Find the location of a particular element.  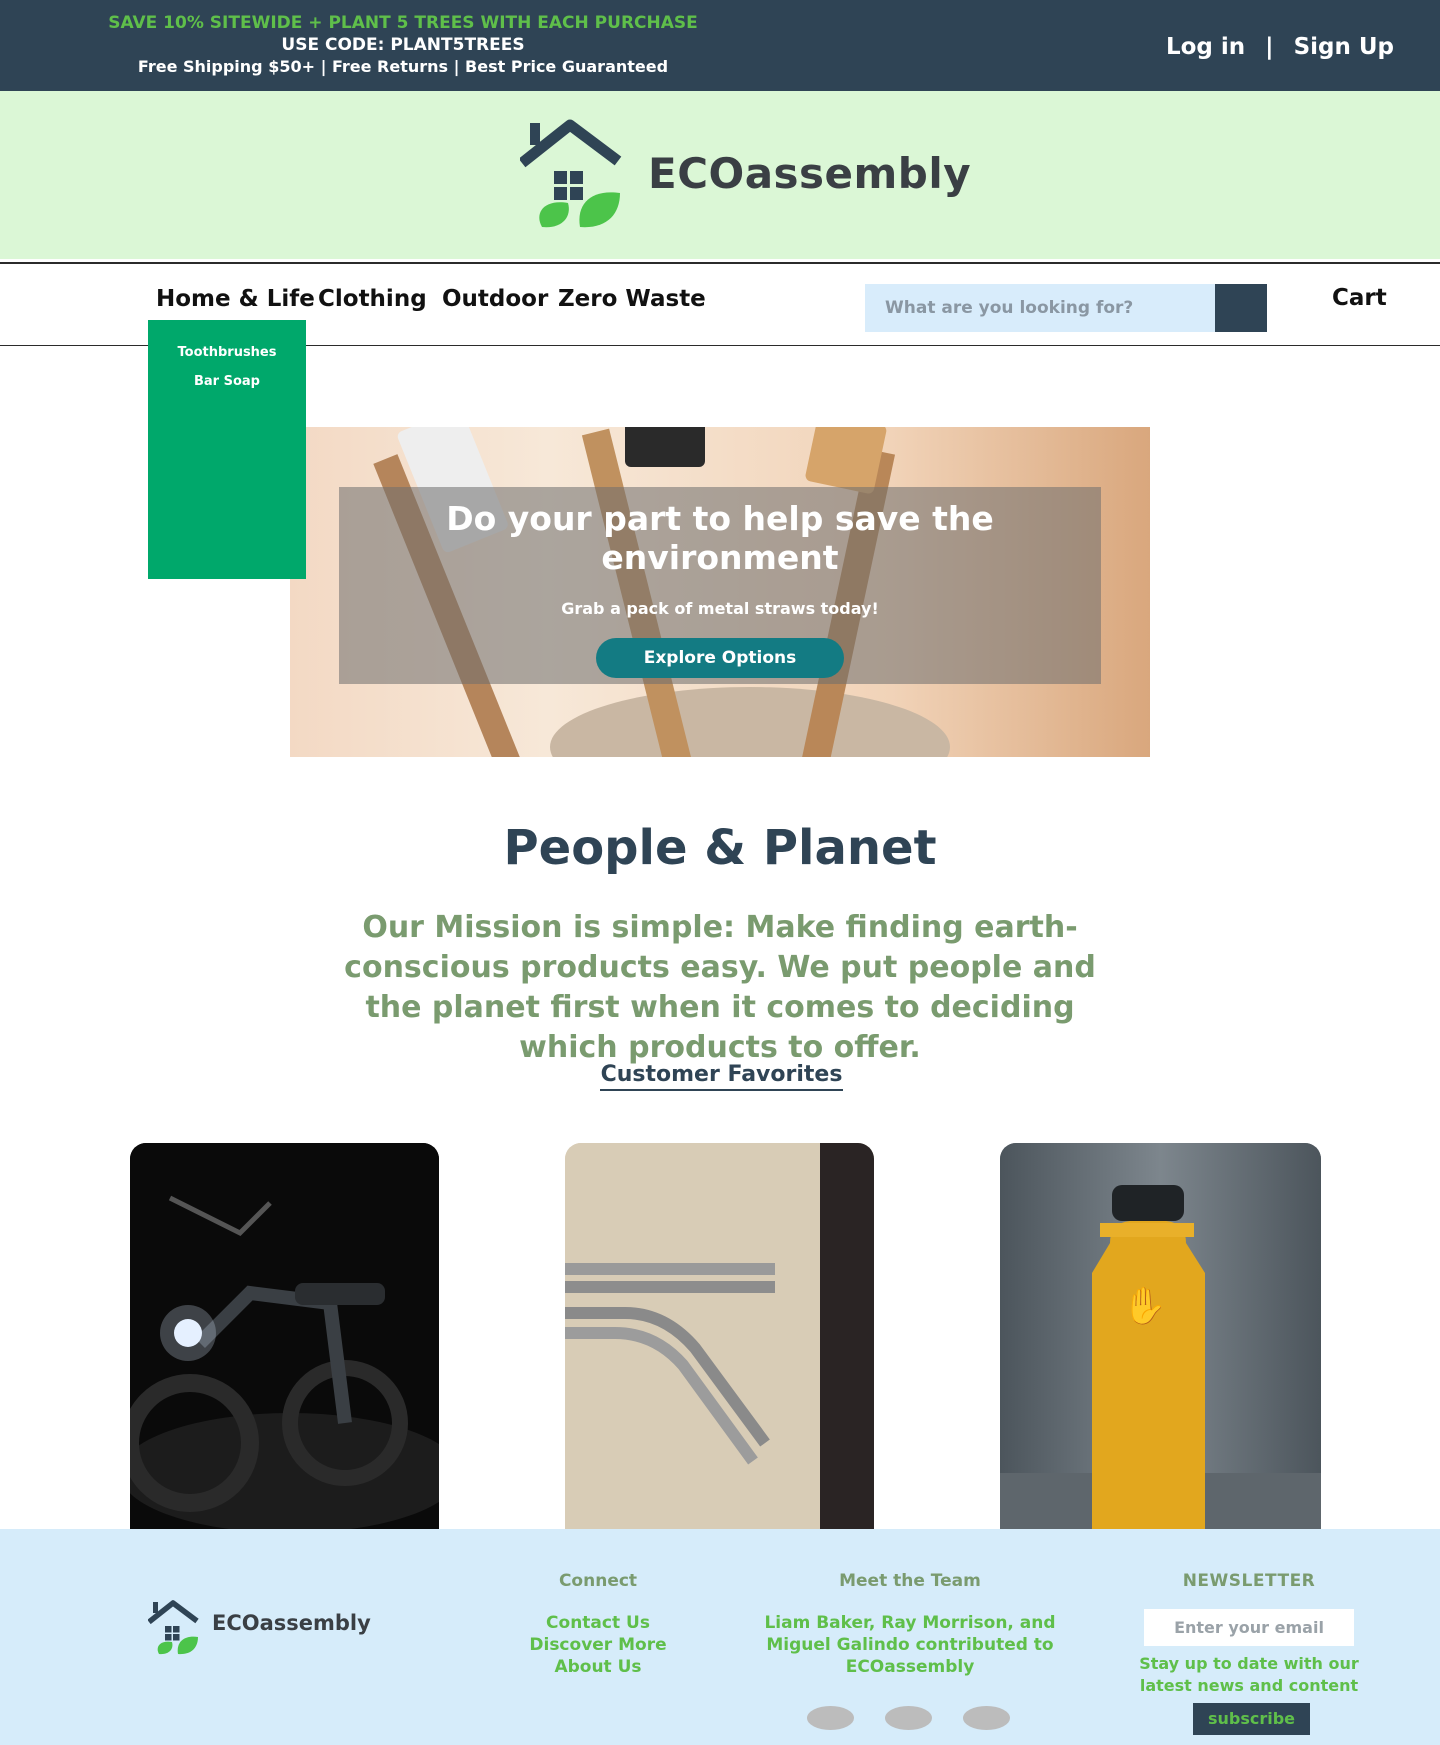

nav-item-zero-waste: Zero Waste is located at coordinates (632, 299).